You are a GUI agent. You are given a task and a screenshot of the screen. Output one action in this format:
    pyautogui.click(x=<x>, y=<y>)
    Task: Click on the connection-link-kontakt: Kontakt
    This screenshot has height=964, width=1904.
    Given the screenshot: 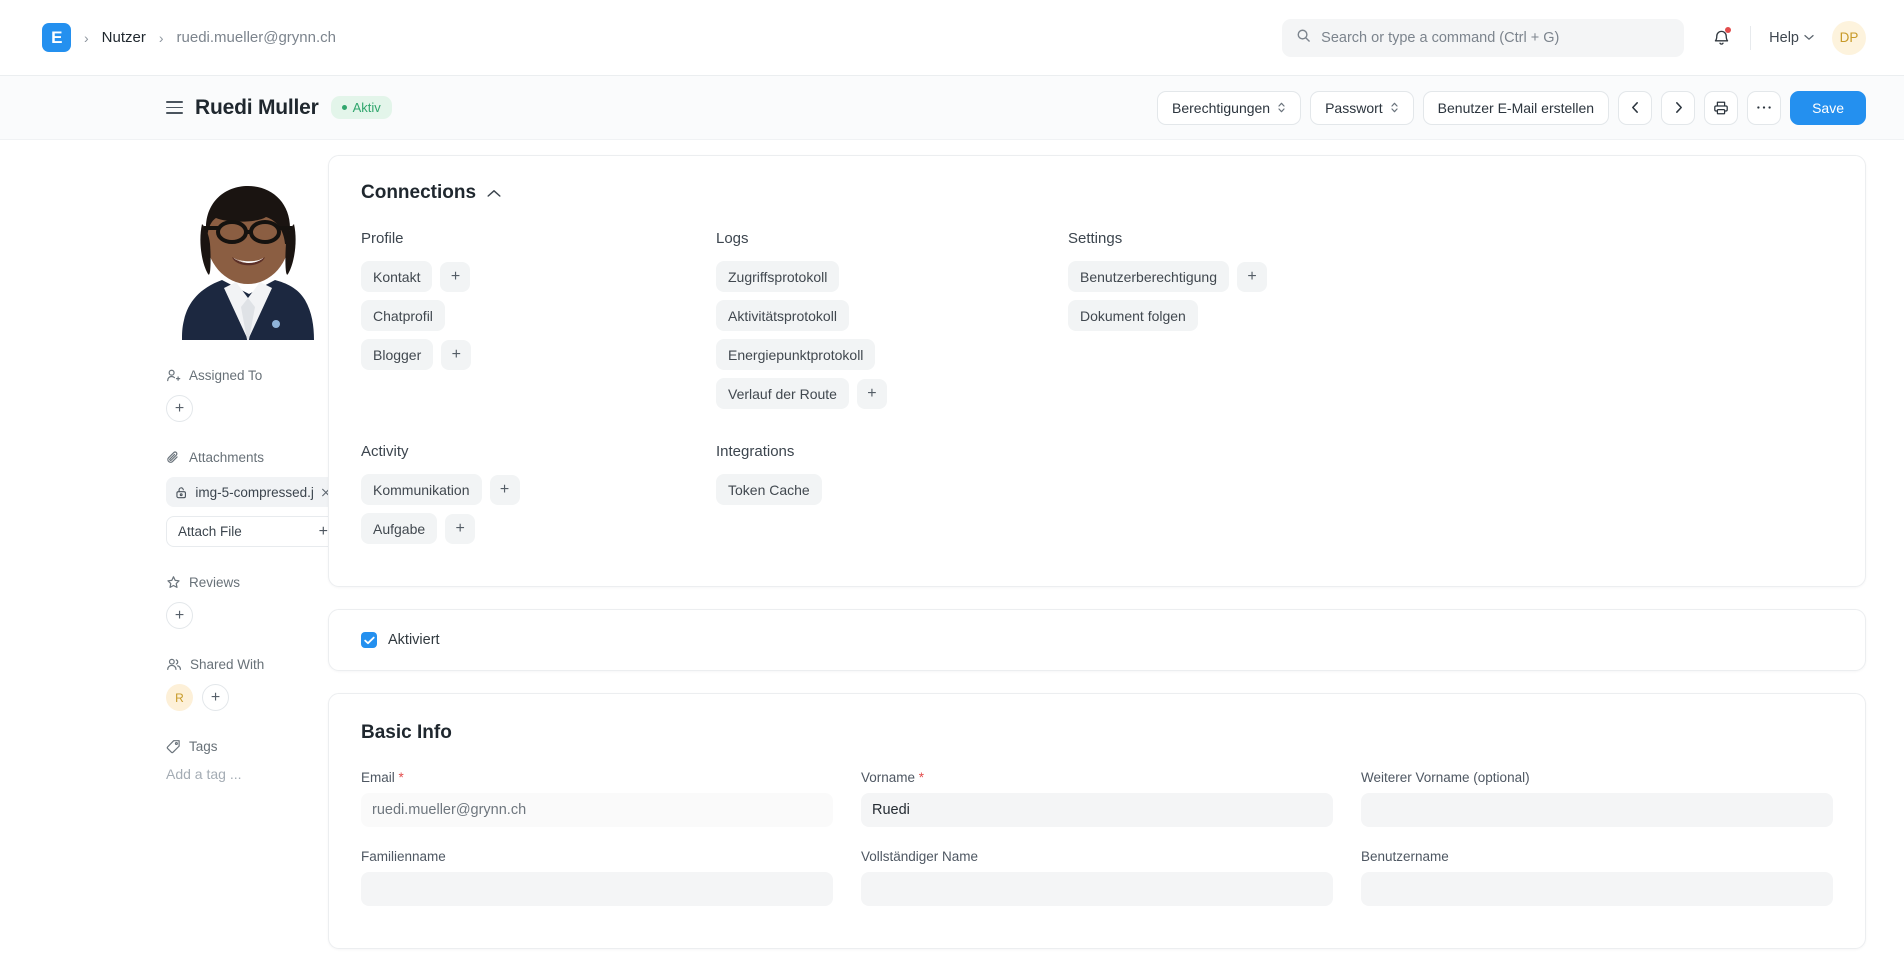 What is the action you would take?
    pyautogui.click(x=397, y=276)
    